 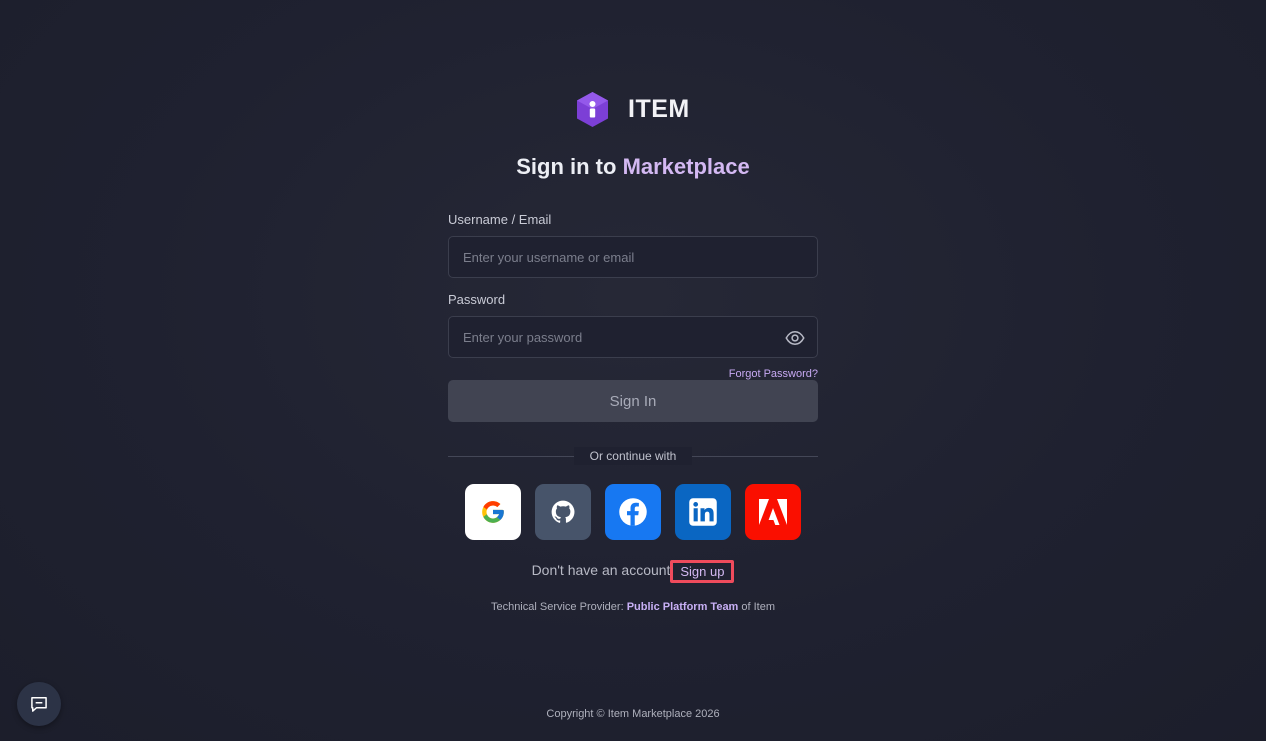 What do you see at coordinates (477, 299) in the screenshot?
I see `password-label: Password` at bounding box center [477, 299].